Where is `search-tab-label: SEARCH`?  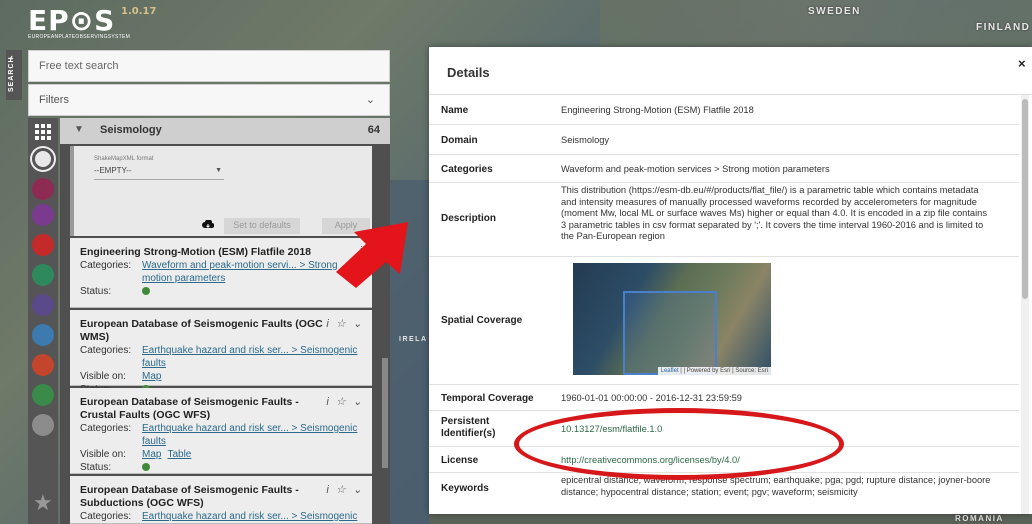
search-tab-label: SEARCH is located at coordinates (11, 74).